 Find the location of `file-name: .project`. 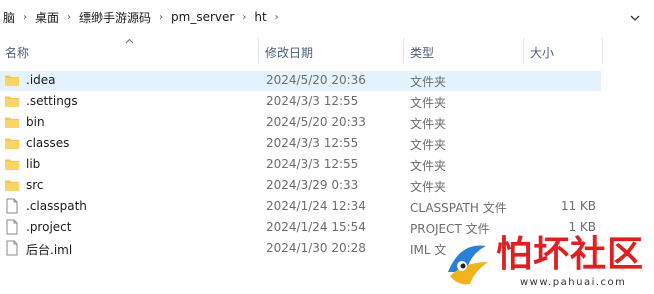

file-name: .project is located at coordinates (49, 227).